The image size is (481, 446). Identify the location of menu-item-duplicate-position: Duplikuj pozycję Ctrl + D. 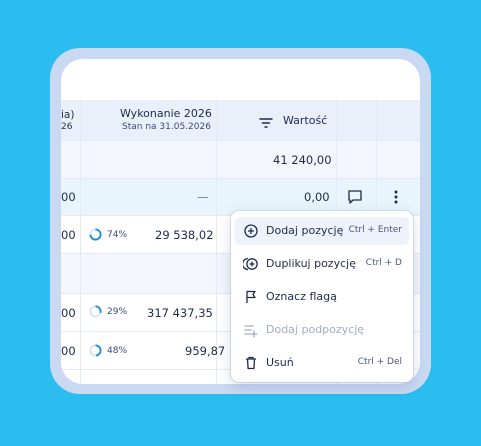
(322, 264).